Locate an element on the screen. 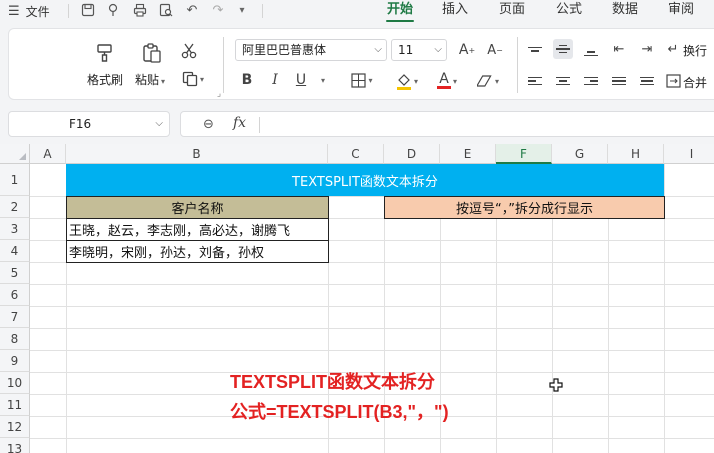 This screenshot has width=714, height=453. title-banner-cell: TEXTSPLIT函数文本拆分 is located at coordinates (365, 180).